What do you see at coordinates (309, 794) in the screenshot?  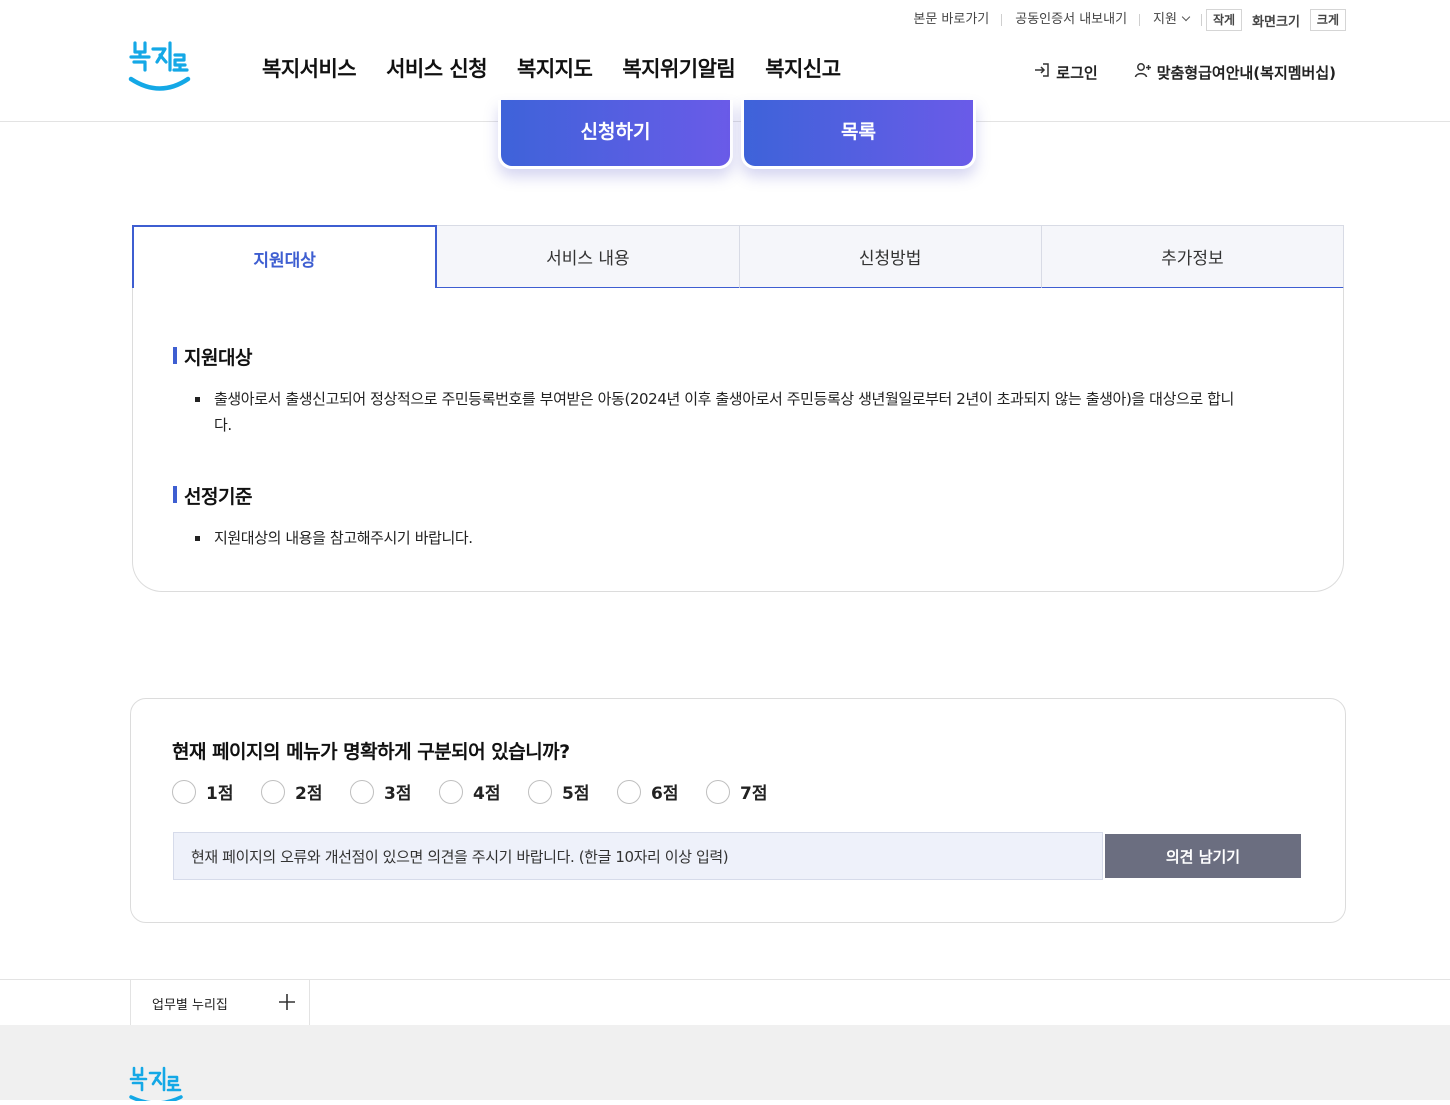 I see `rating-label: 2점` at bounding box center [309, 794].